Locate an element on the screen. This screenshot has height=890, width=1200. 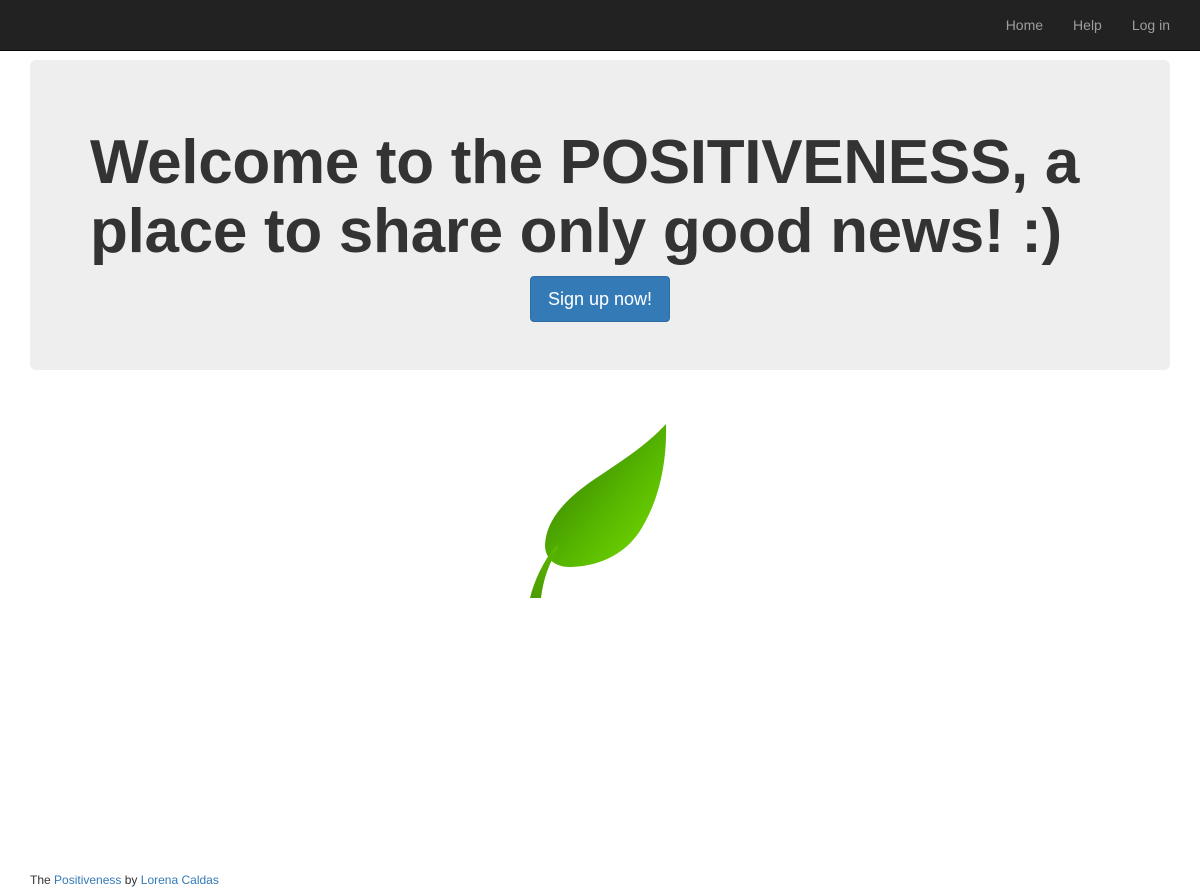
footer-prefix-text: The is located at coordinates (40, 880).